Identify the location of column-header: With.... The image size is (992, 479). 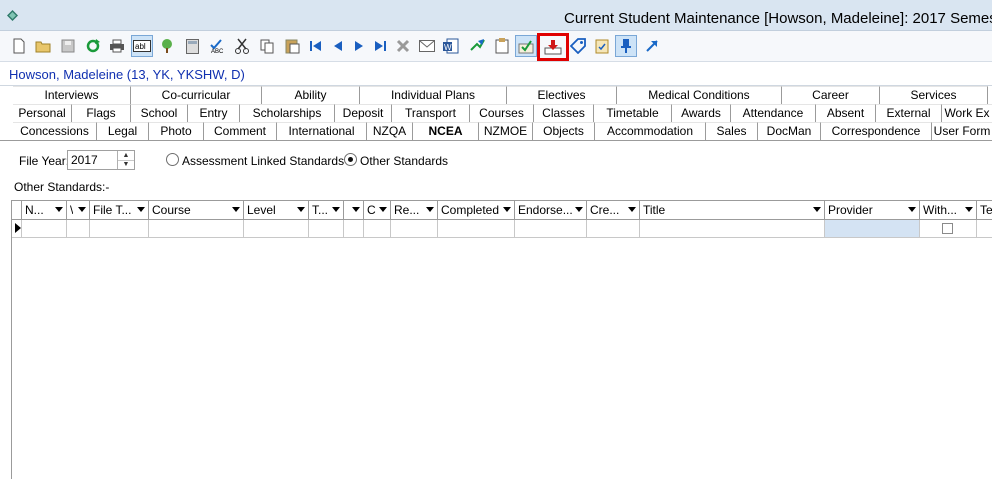
(948, 210).